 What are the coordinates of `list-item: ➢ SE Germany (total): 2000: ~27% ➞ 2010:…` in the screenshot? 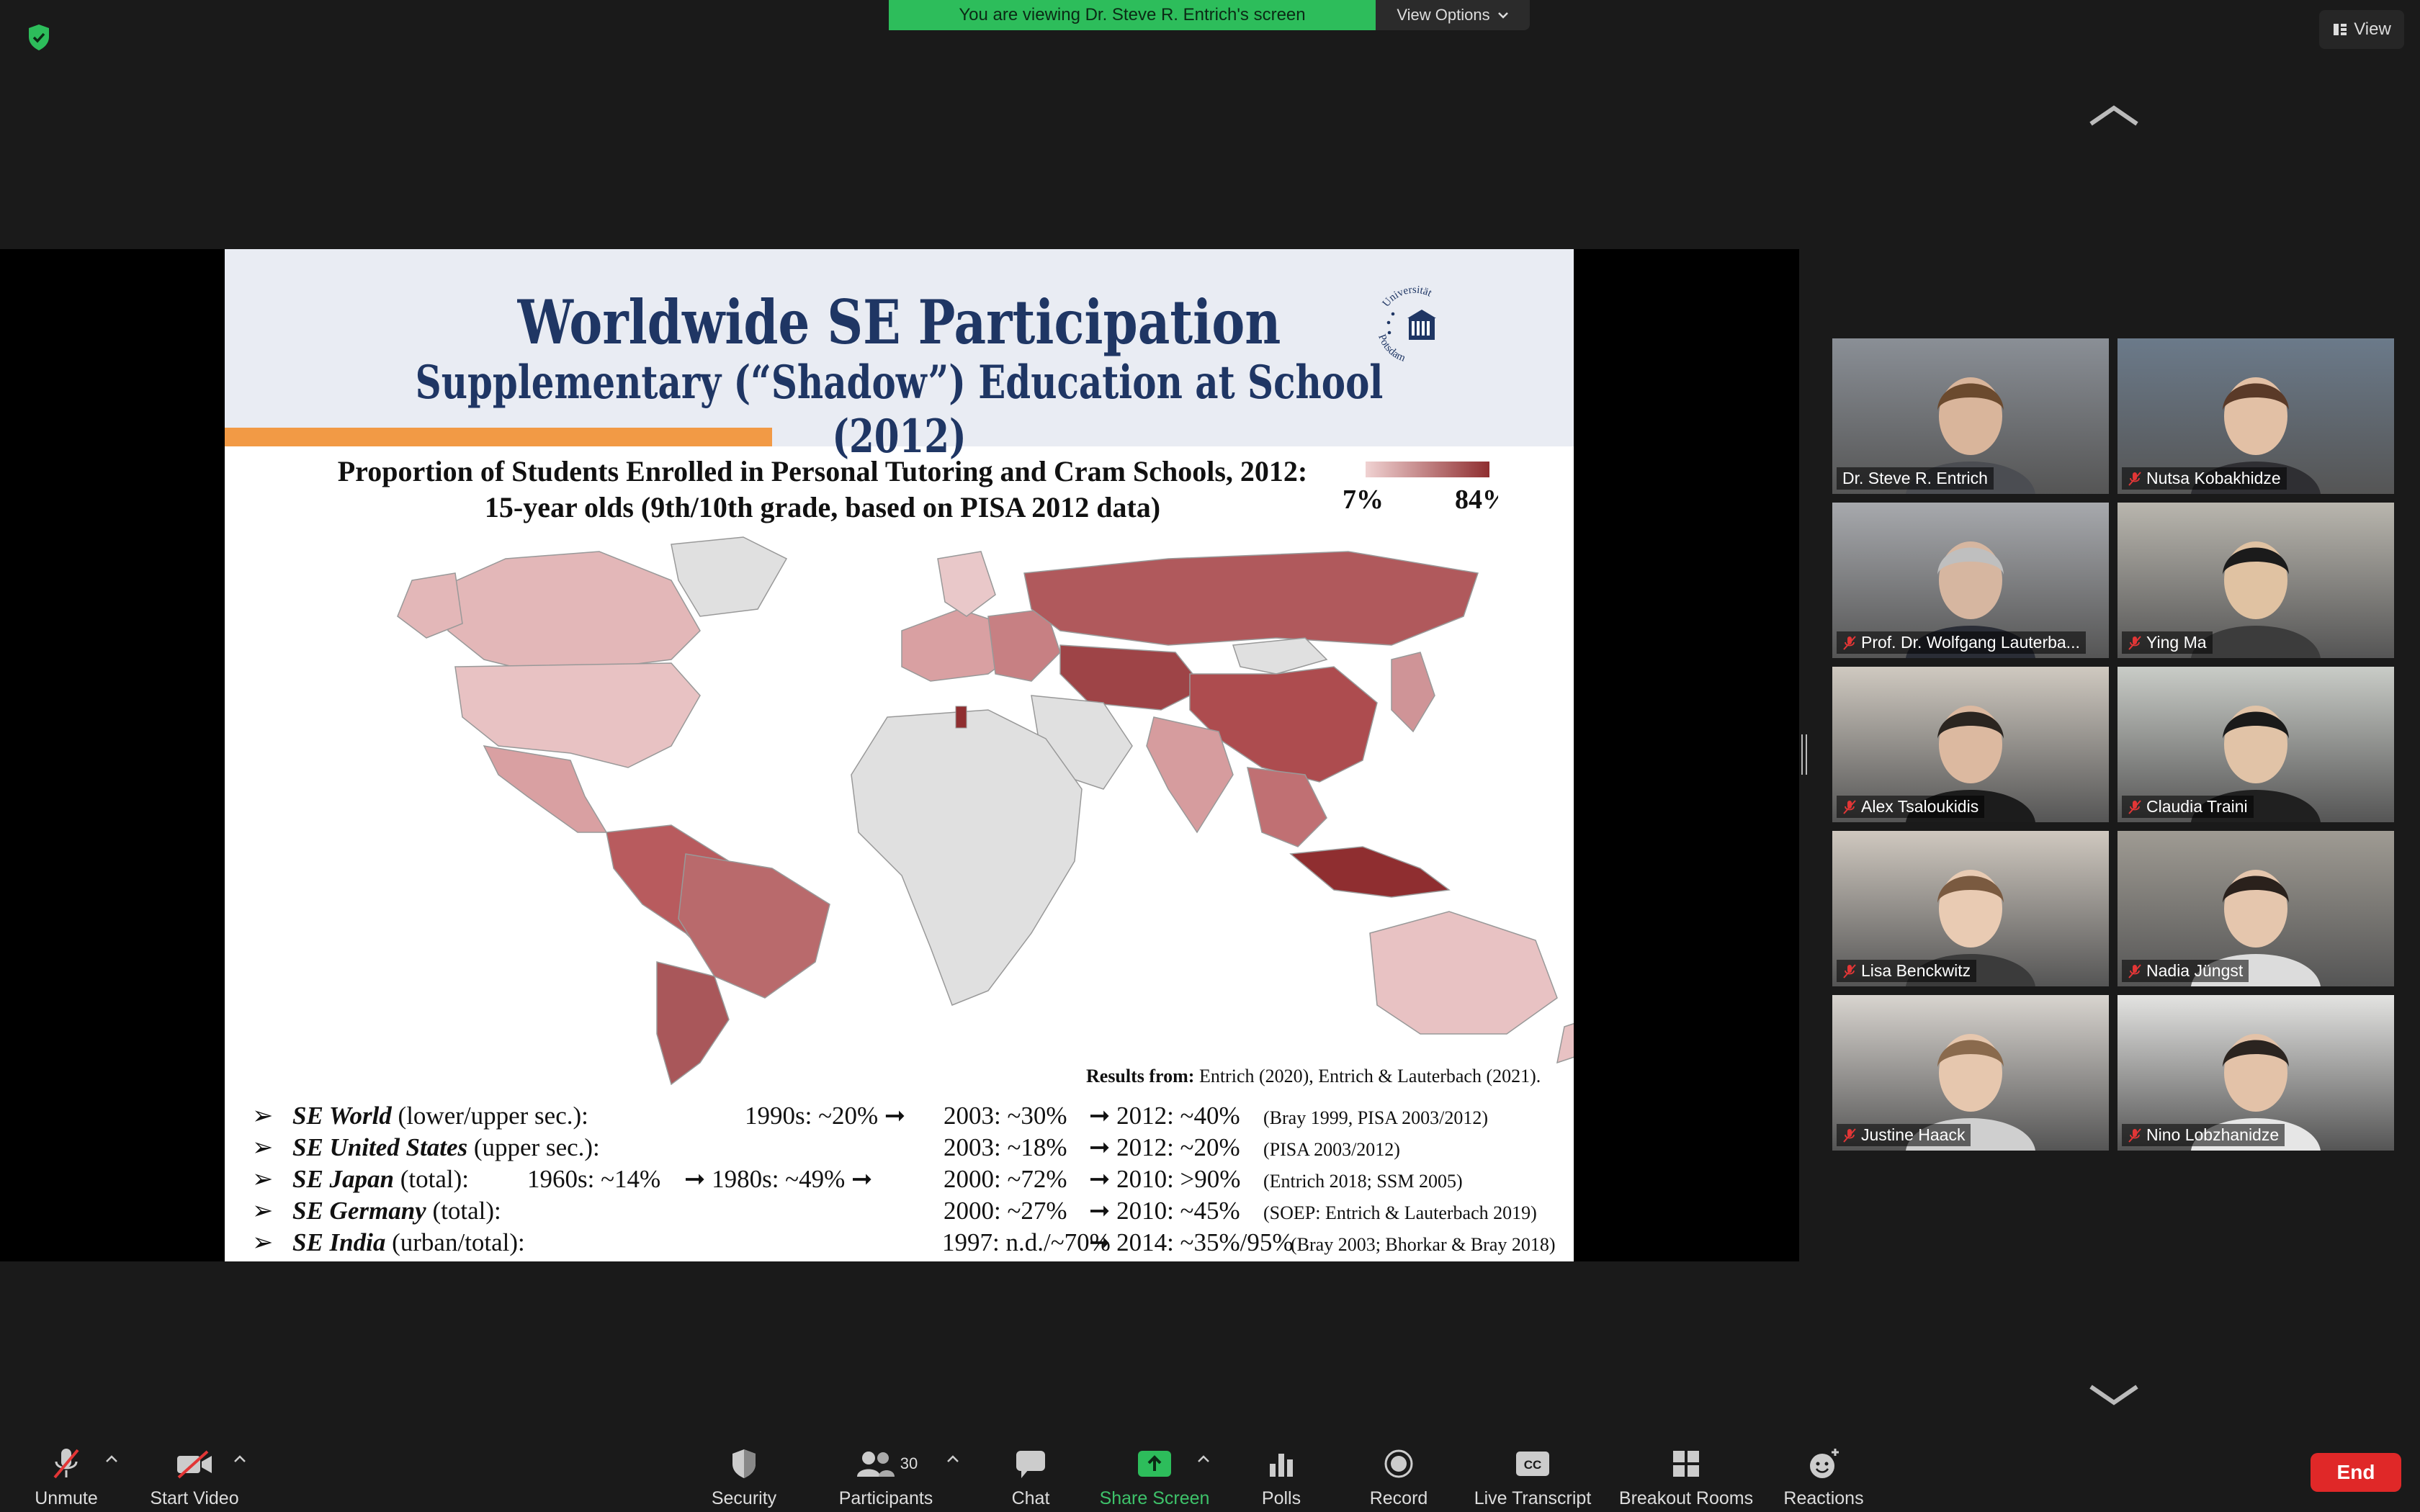 It's located at (894, 1211).